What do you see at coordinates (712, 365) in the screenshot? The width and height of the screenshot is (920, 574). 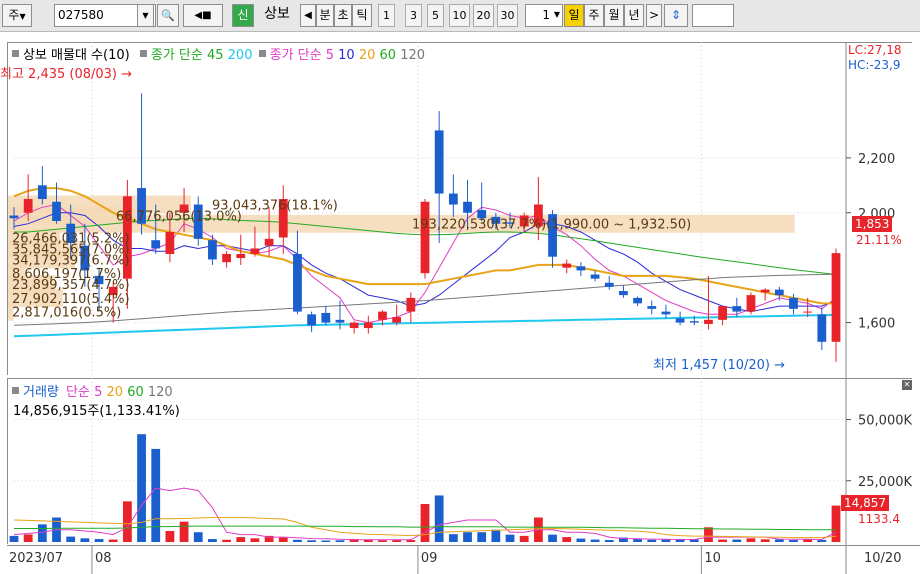 I see `low-annotation-text: 최저 1,457 (10/20)` at bounding box center [712, 365].